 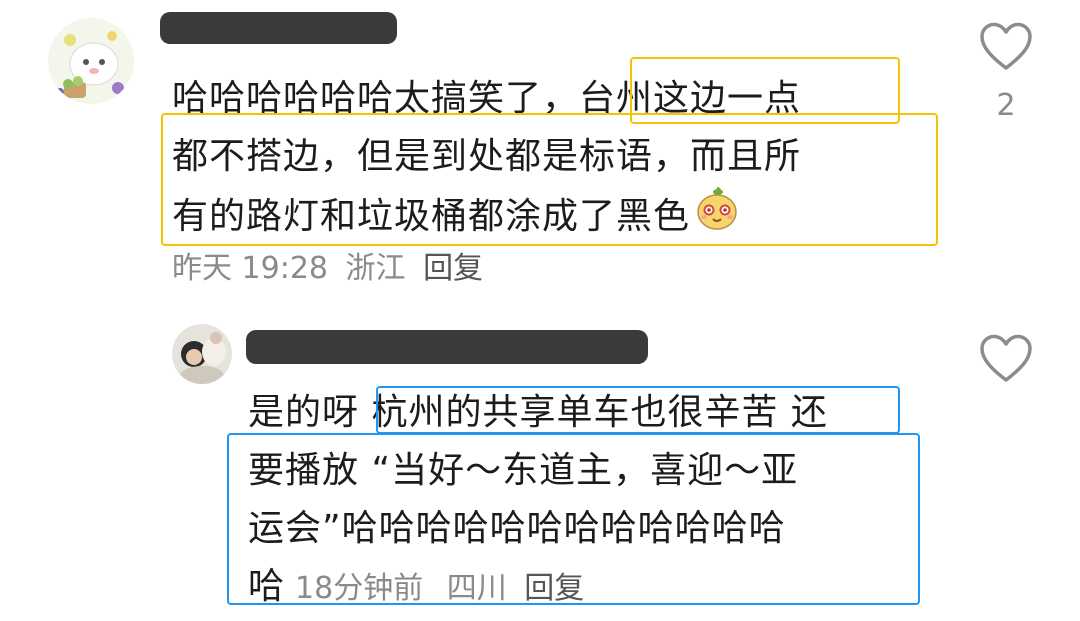 What do you see at coordinates (1006, 105) in the screenshot?
I see `like-count: 2` at bounding box center [1006, 105].